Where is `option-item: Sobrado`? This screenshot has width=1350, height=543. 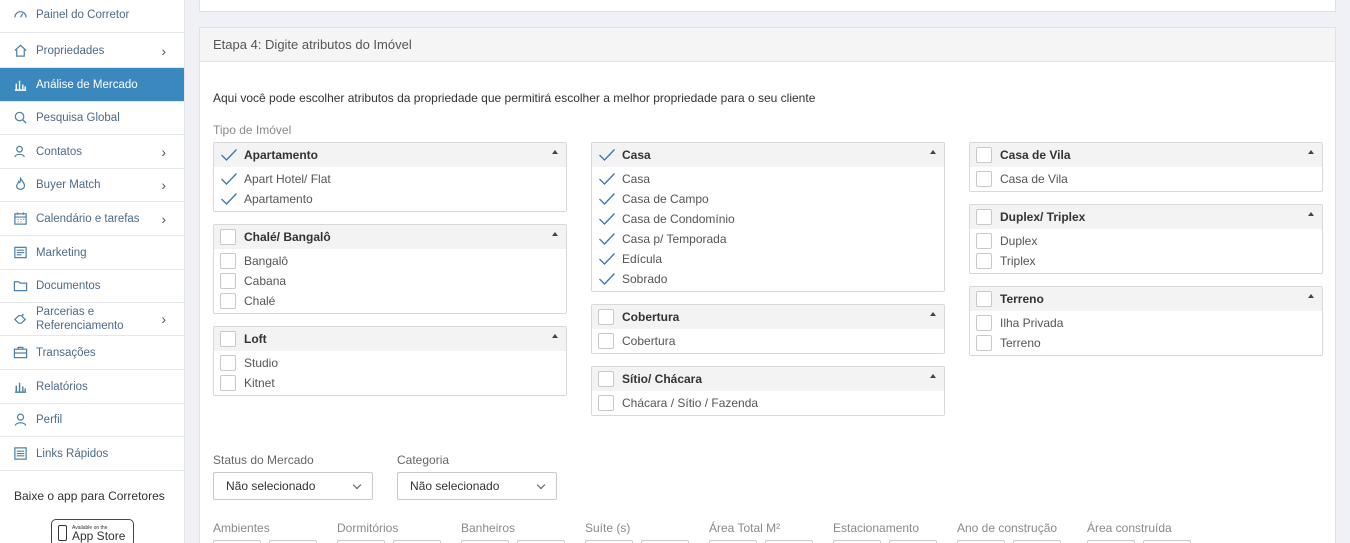 option-item: Sobrado is located at coordinates (768, 279).